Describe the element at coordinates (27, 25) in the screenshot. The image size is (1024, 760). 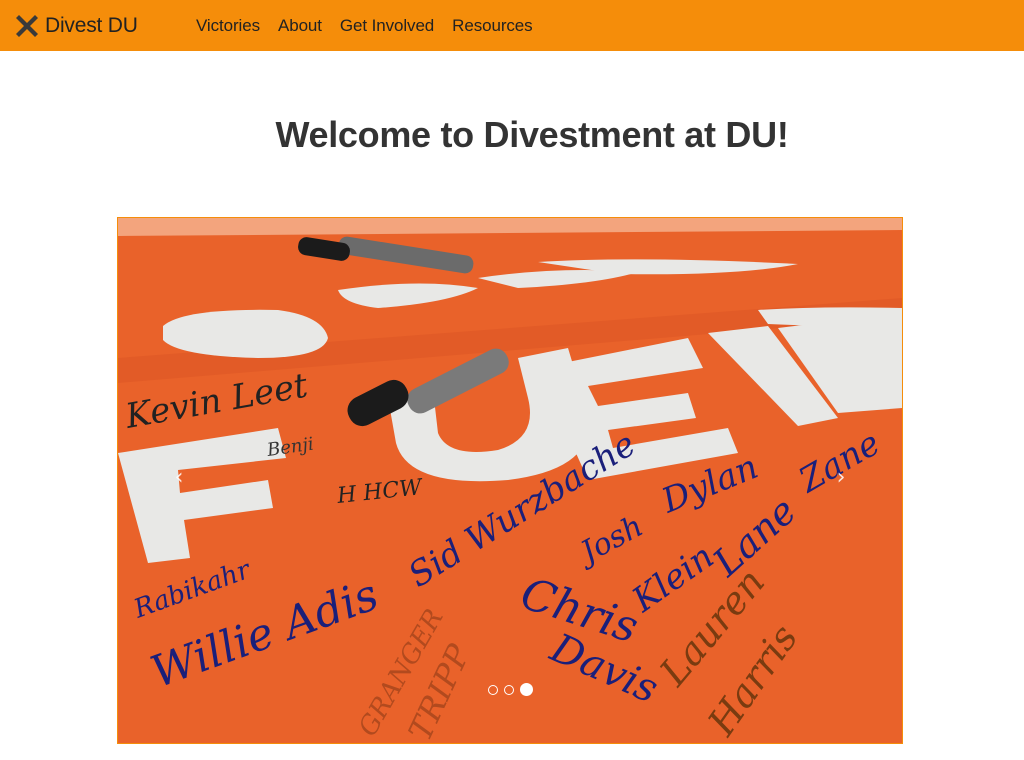
I see `x-mark-icon` at that location.